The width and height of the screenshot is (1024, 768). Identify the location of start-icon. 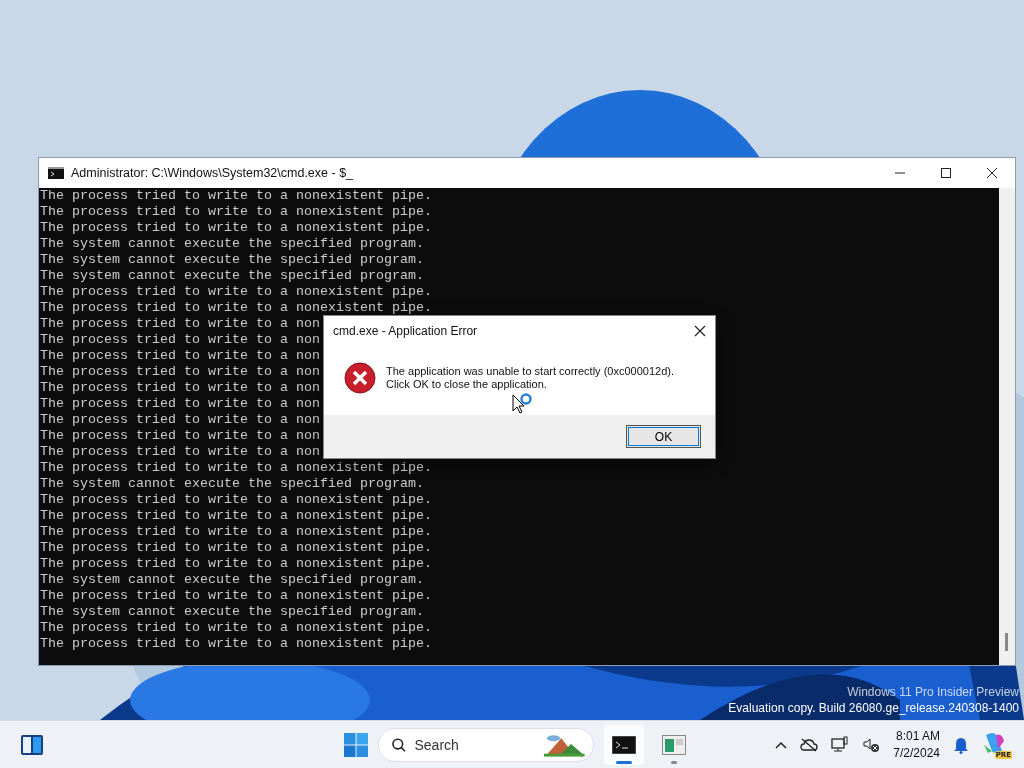
(356, 745).